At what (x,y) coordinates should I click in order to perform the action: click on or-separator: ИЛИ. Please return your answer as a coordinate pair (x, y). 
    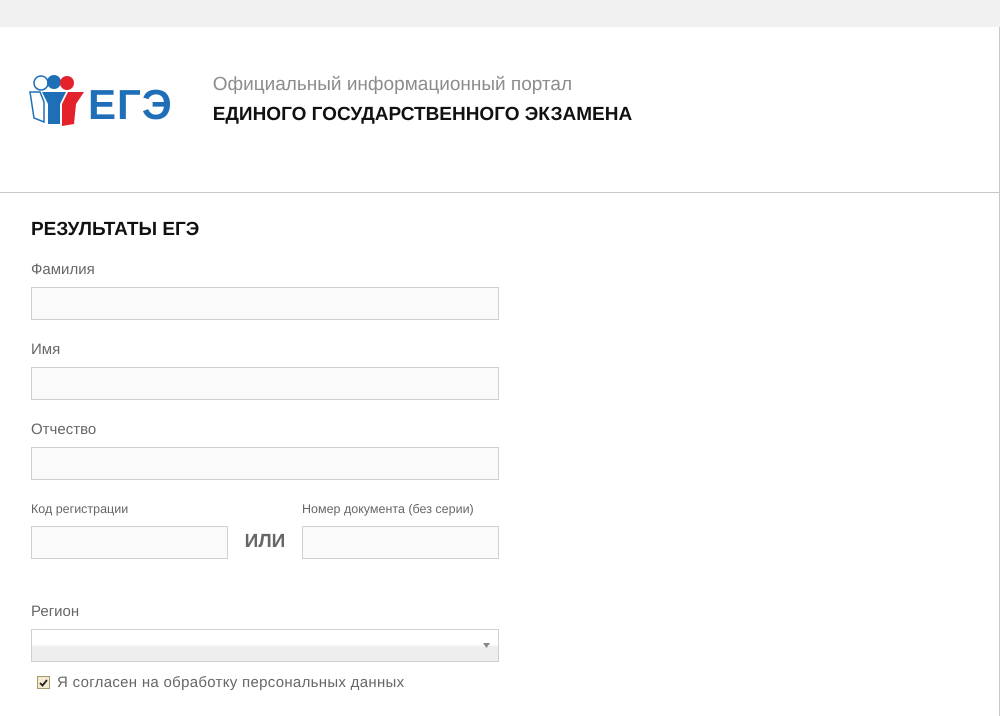
    Looking at the image, I should click on (265, 542).